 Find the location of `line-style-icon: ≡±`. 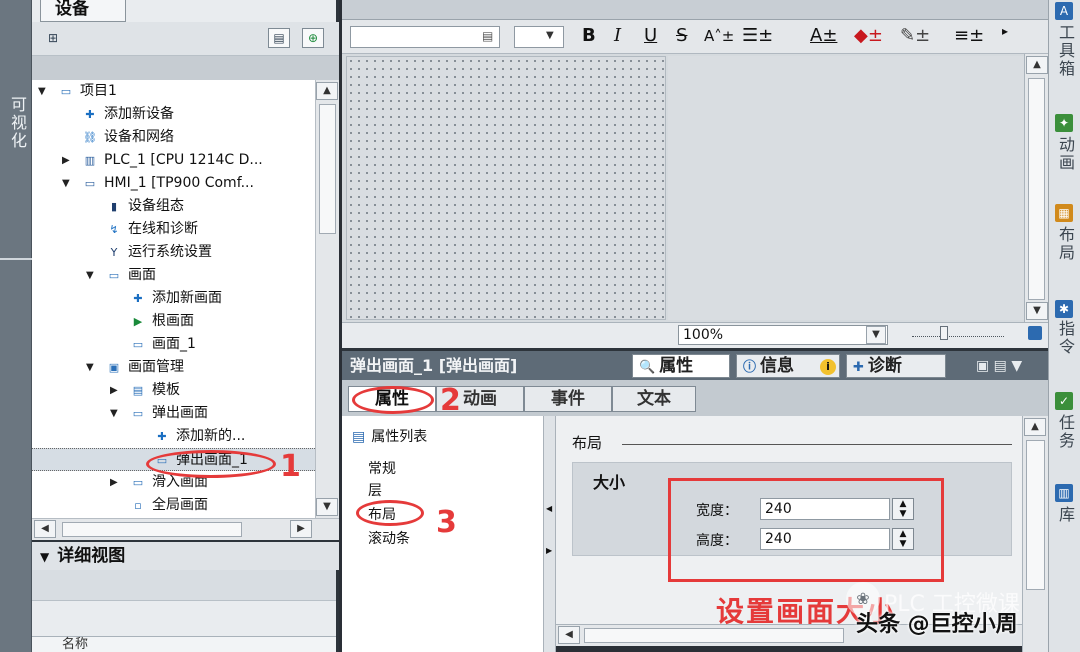

line-style-icon: ≡± is located at coordinates (969, 35).